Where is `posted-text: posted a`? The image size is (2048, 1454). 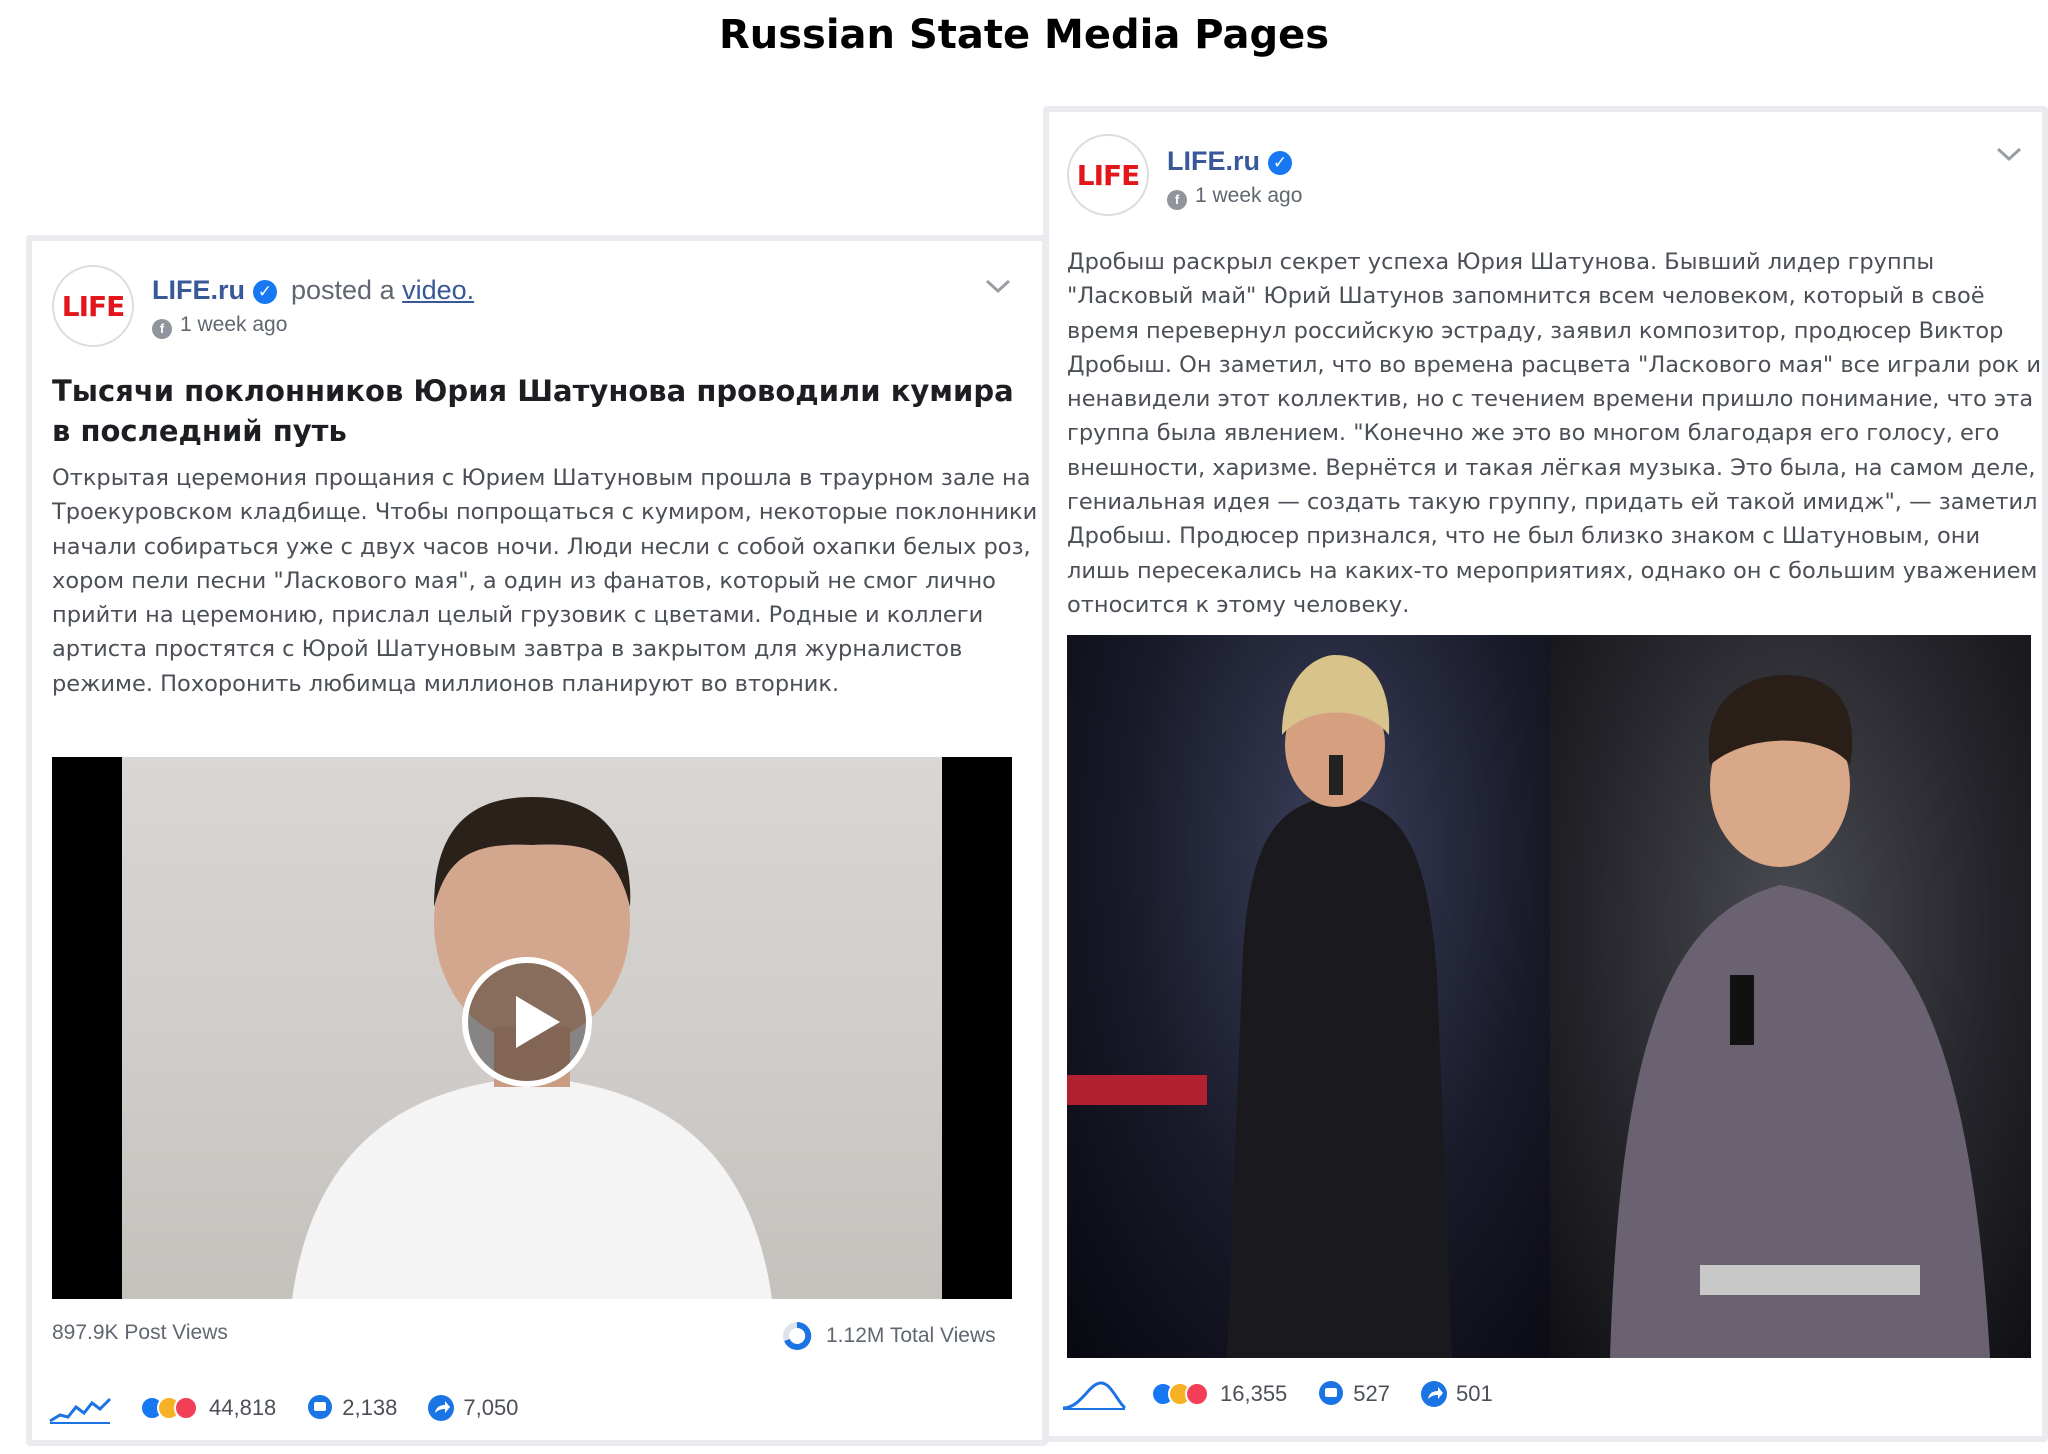 posted-text: posted a is located at coordinates (343, 290).